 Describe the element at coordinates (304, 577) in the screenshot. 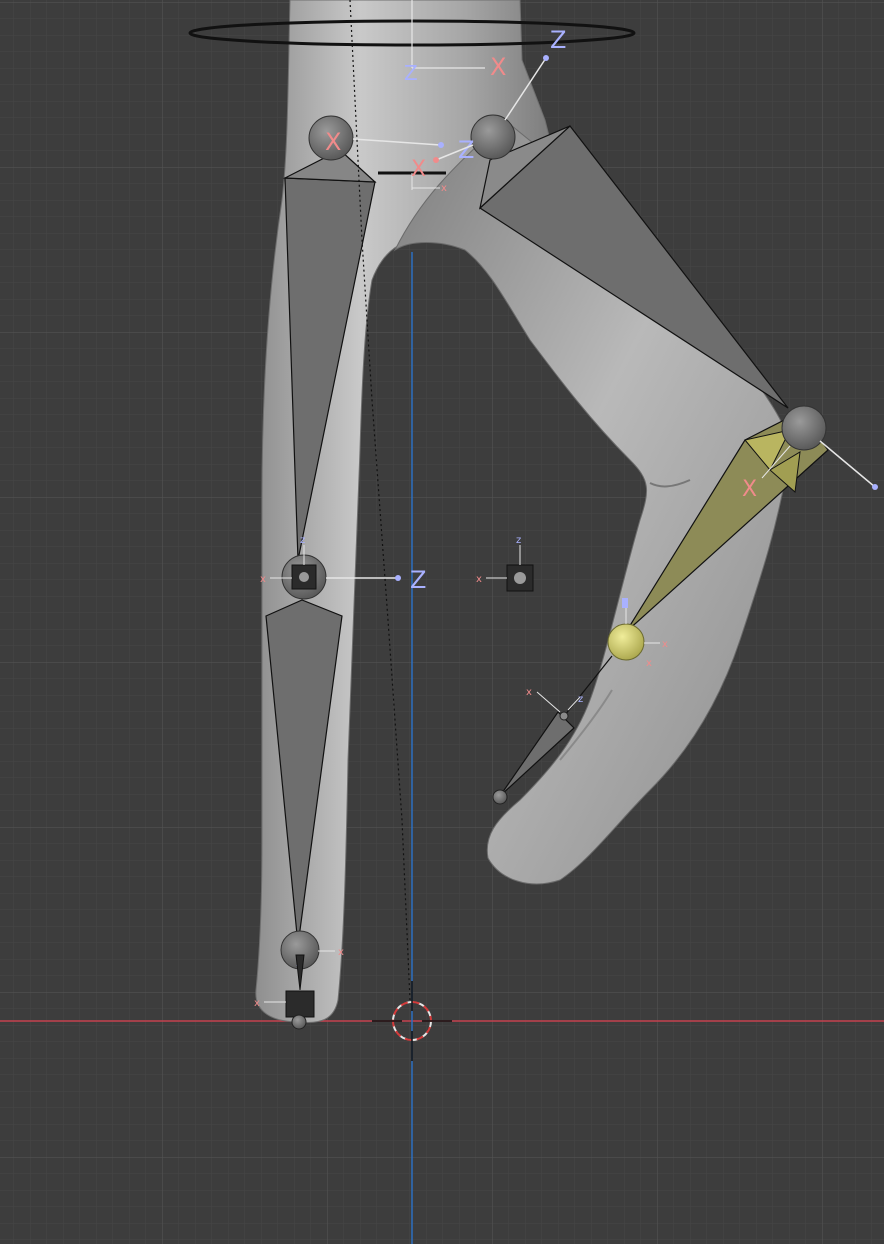

I see `knee-left-control-dot` at that location.